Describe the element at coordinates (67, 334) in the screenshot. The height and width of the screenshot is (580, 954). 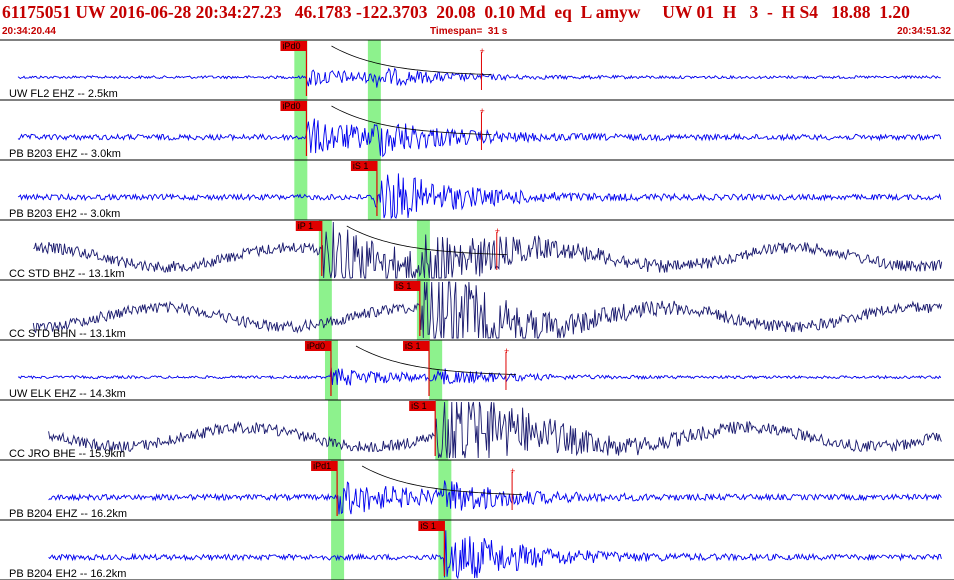
I see `channel-label: CC STD BHN -- 13.1km` at that location.